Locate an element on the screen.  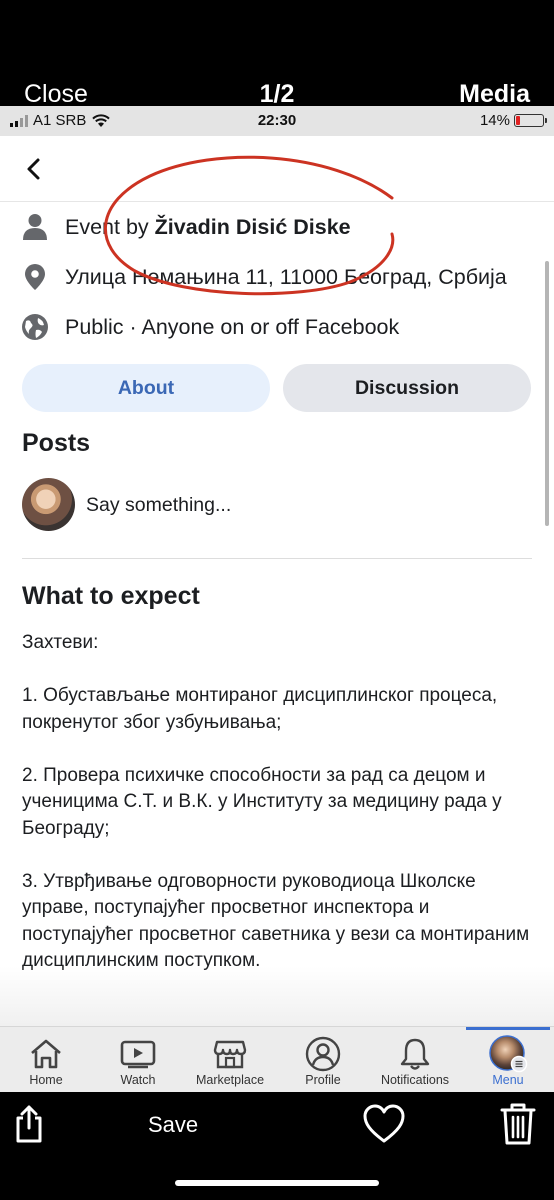
status-time: 22:30 is located at coordinates (277, 120).